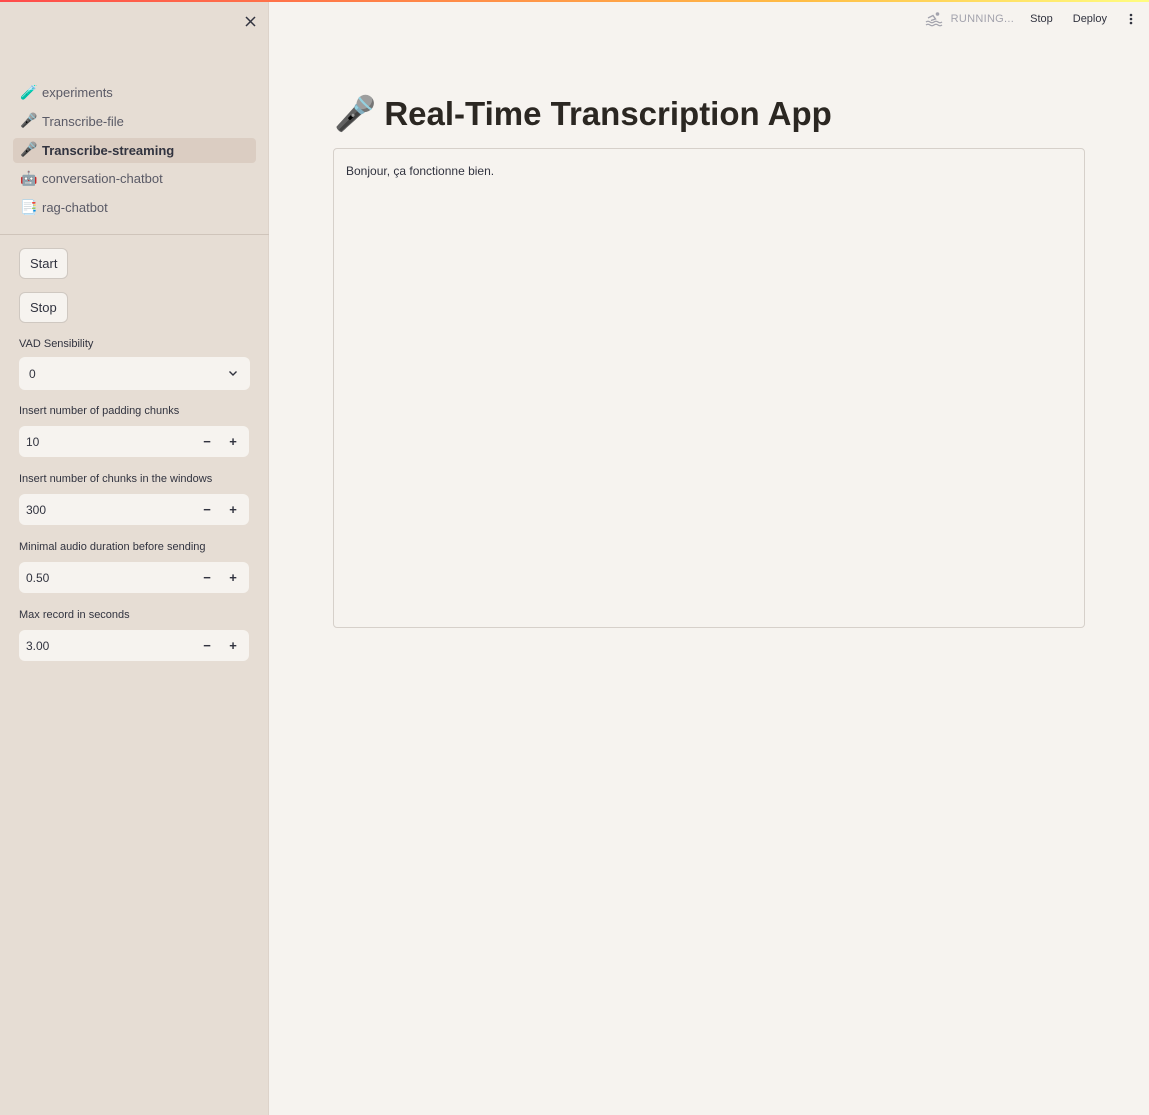 The width and height of the screenshot is (1149, 1115). I want to click on max-record-stepper: − +, so click(134, 645).